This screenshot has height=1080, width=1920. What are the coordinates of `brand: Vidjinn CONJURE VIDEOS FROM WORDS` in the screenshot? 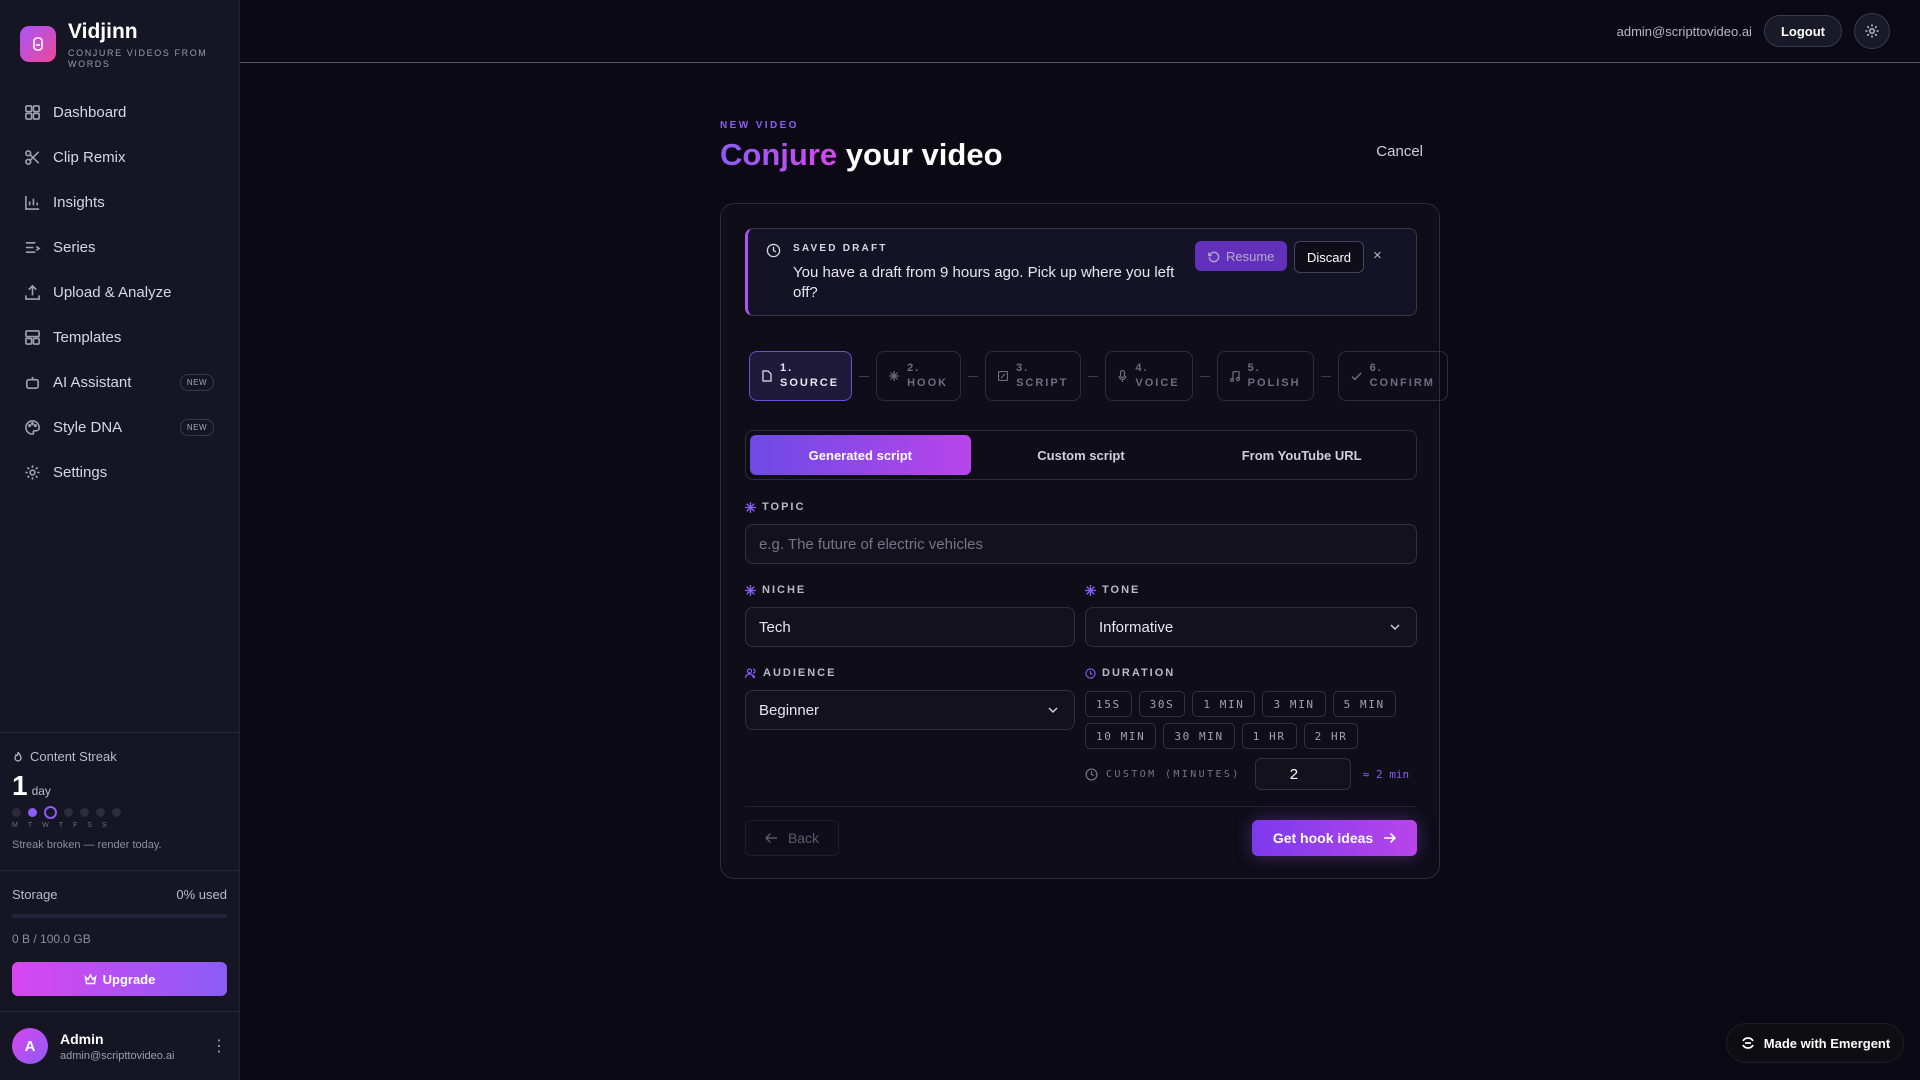 It's located at (119, 45).